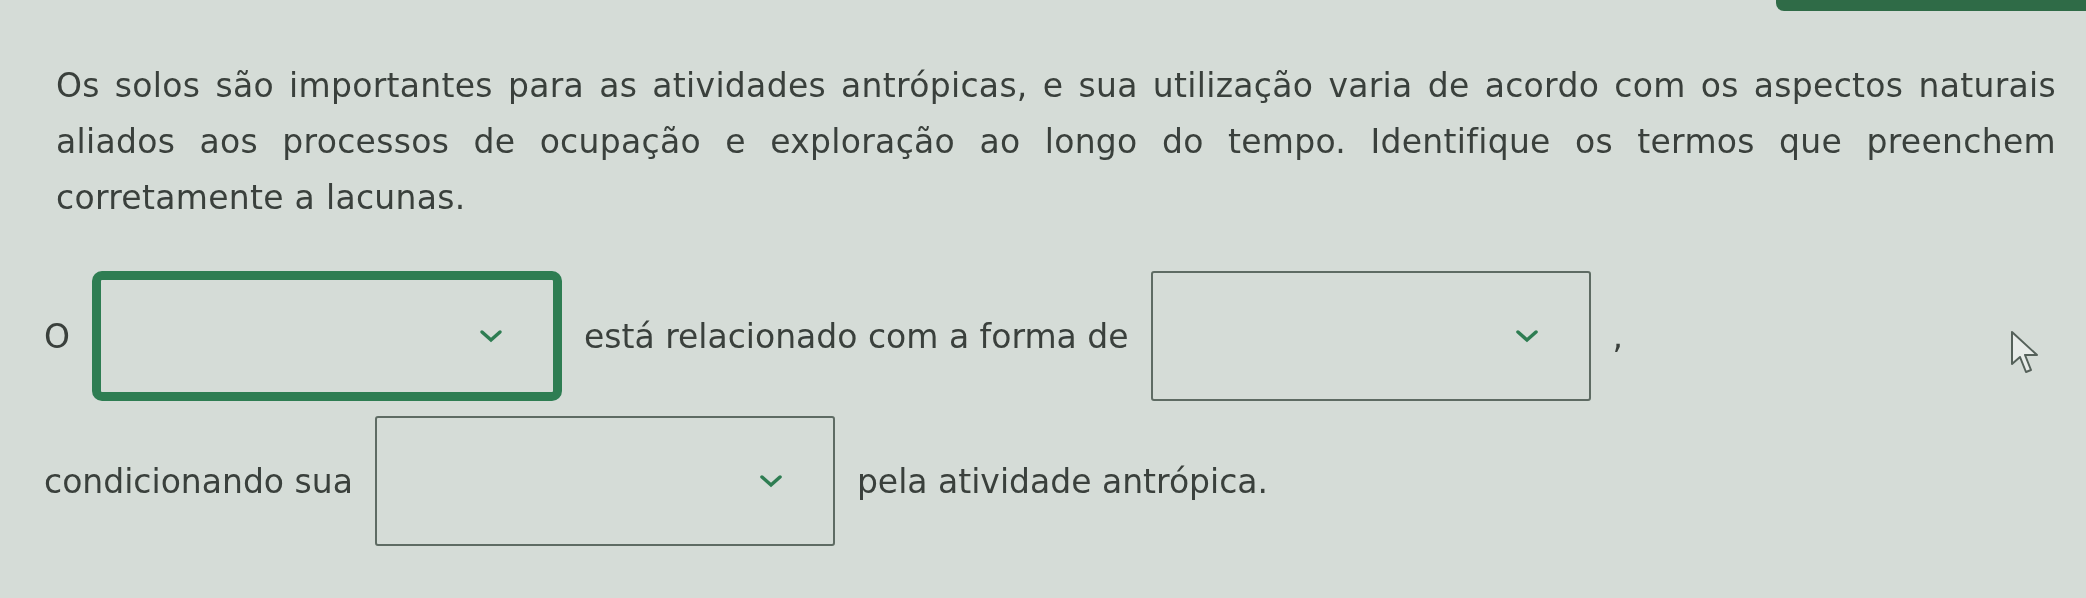  Describe the element at coordinates (57, 336) in the screenshot. I see `sentence-text: O` at that location.